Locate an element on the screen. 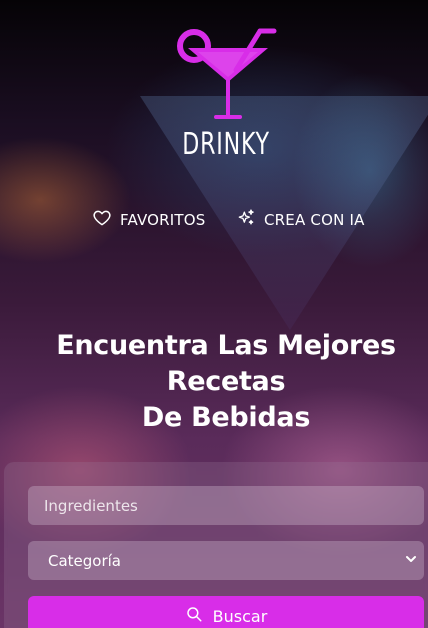 This screenshot has height=628, width=428. nav-favorites: FAVORITOS is located at coordinates (149, 220).